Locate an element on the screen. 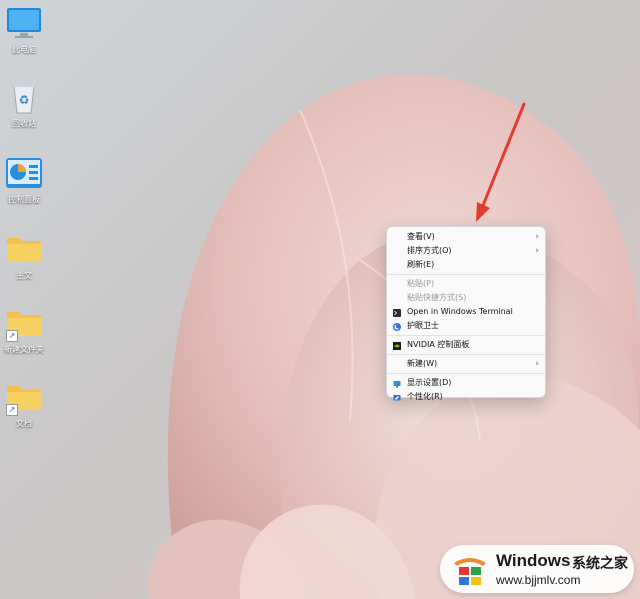 Image resolution: width=640 pixels, height=599 pixels. menu-item-nvidia-control-panel: NVIDIA 控制面板 is located at coordinates (466, 345).